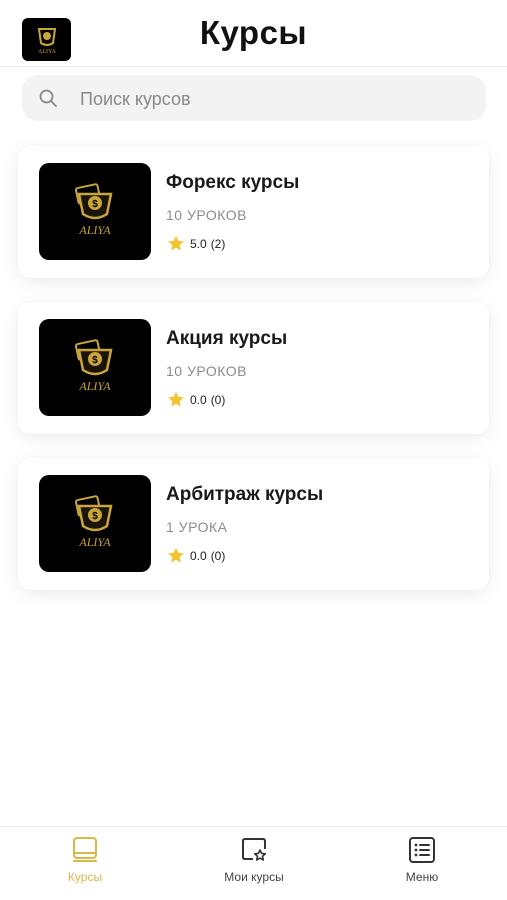  What do you see at coordinates (227, 338) in the screenshot?
I see `course-title: Акция курсы` at bounding box center [227, 338].